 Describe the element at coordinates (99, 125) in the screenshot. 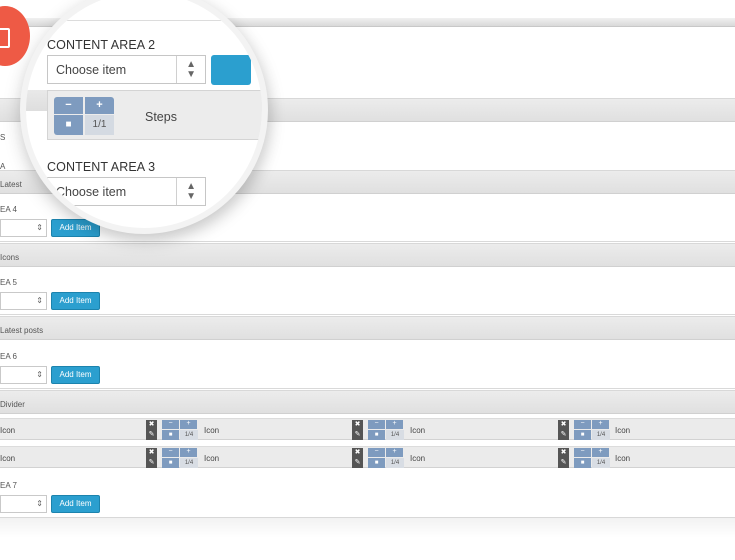

I see `stepper-count: 1/1` at that location.